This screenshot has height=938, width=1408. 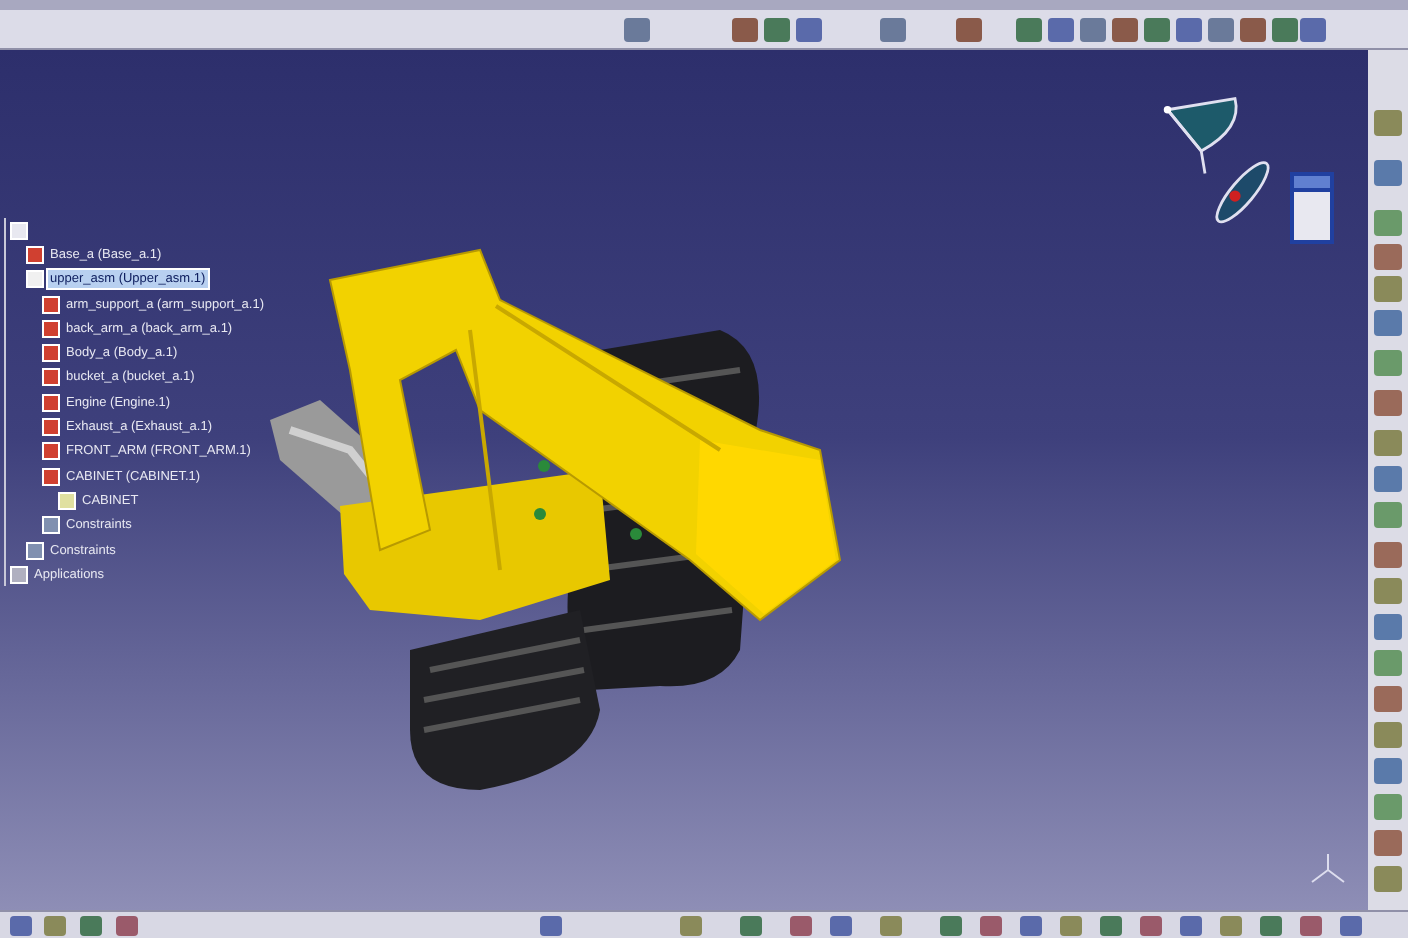 What do you see at coordinates (1312, 208) in the screenshot?
I see `mini-toolbar-window` at bounding box center [1312, 208].